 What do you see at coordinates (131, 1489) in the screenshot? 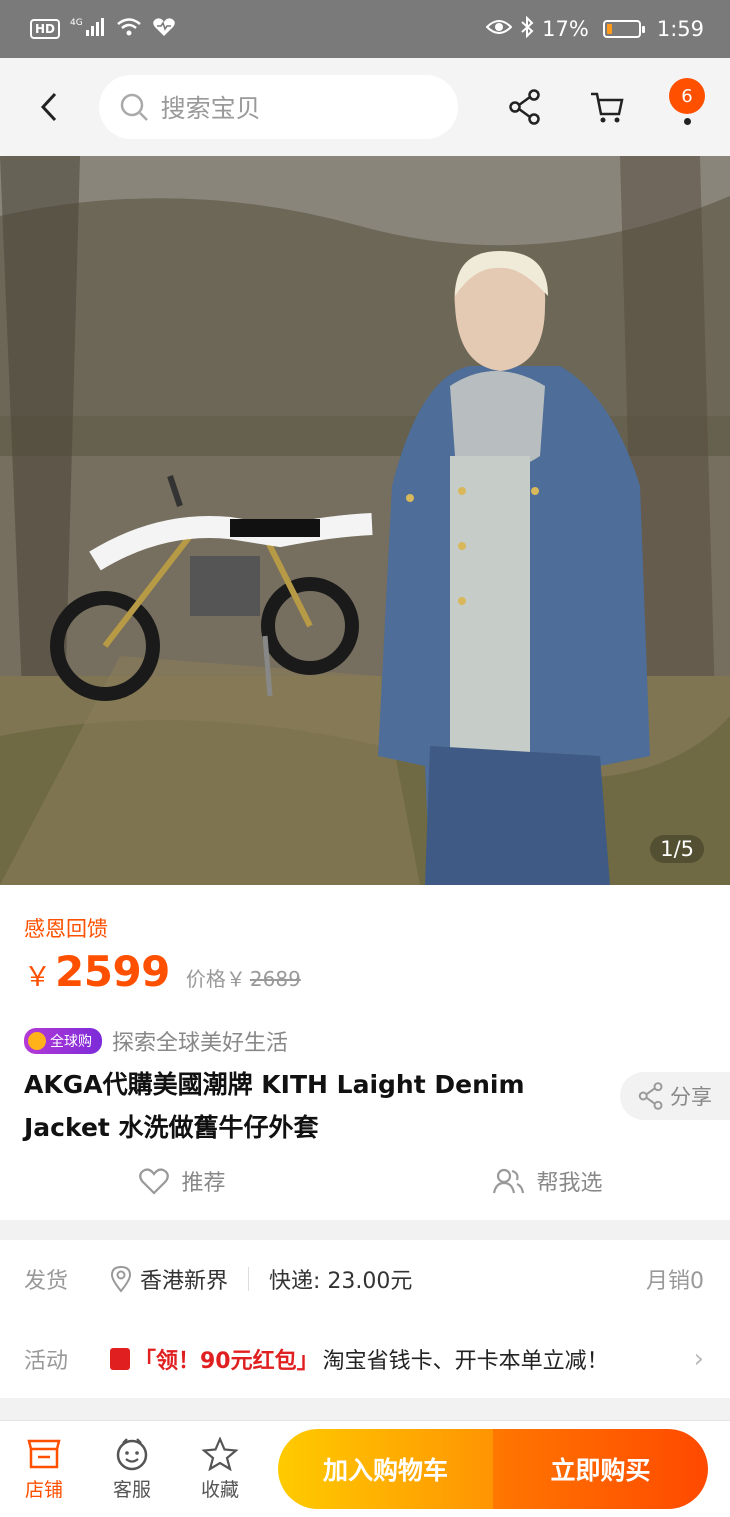
I see `service-label: 客服` at bounding box center [131, 1489].